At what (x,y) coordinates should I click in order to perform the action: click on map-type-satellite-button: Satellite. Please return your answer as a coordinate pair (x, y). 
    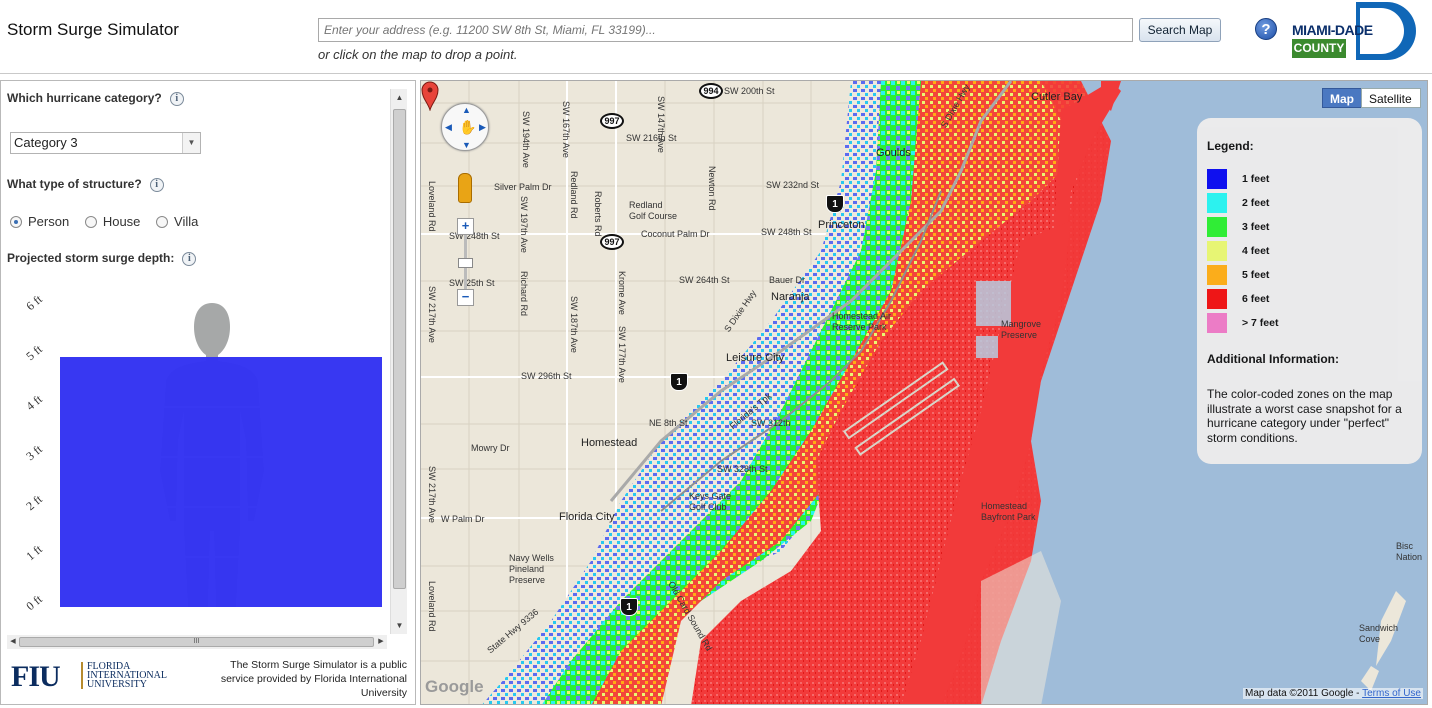
    Looking at the image, I should click on (1391, 98).